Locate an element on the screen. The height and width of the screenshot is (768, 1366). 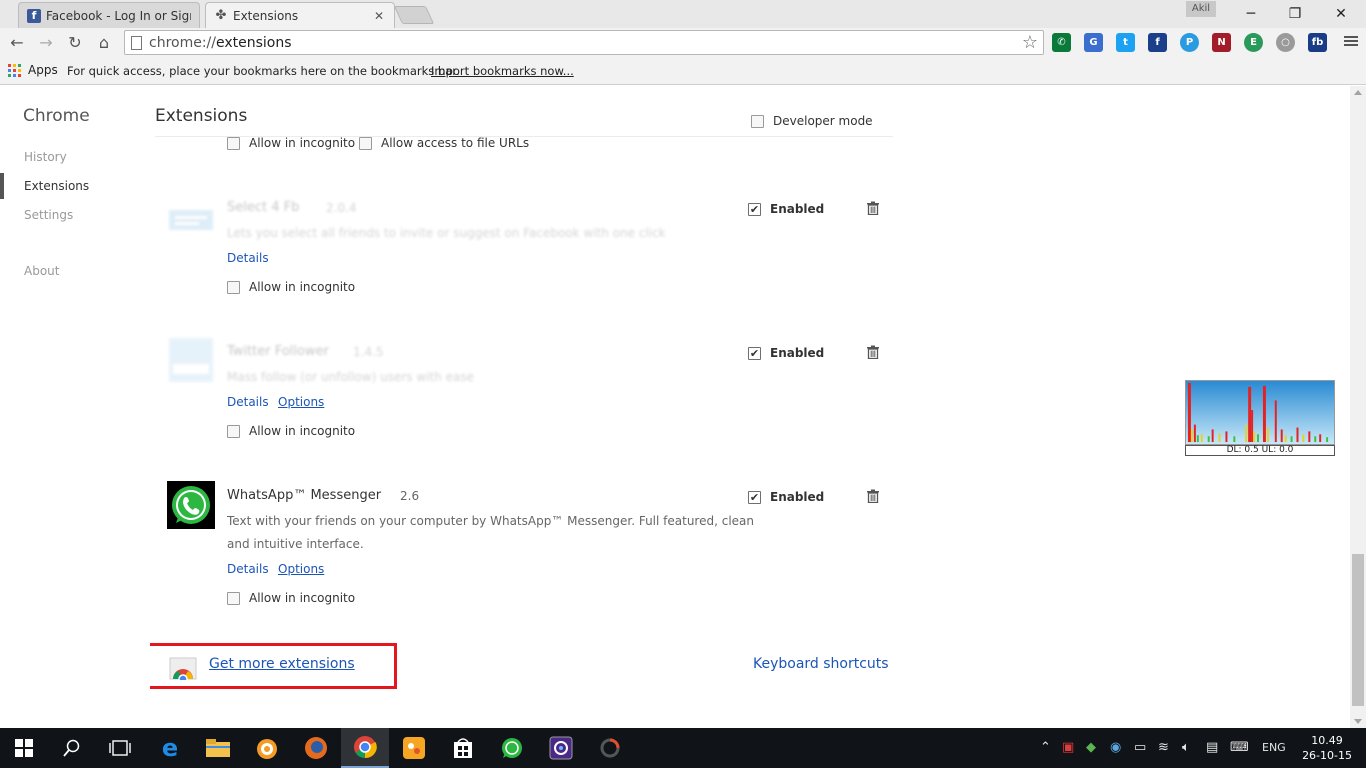
google-translate-icon: G is located at coordinates (1093, 42).